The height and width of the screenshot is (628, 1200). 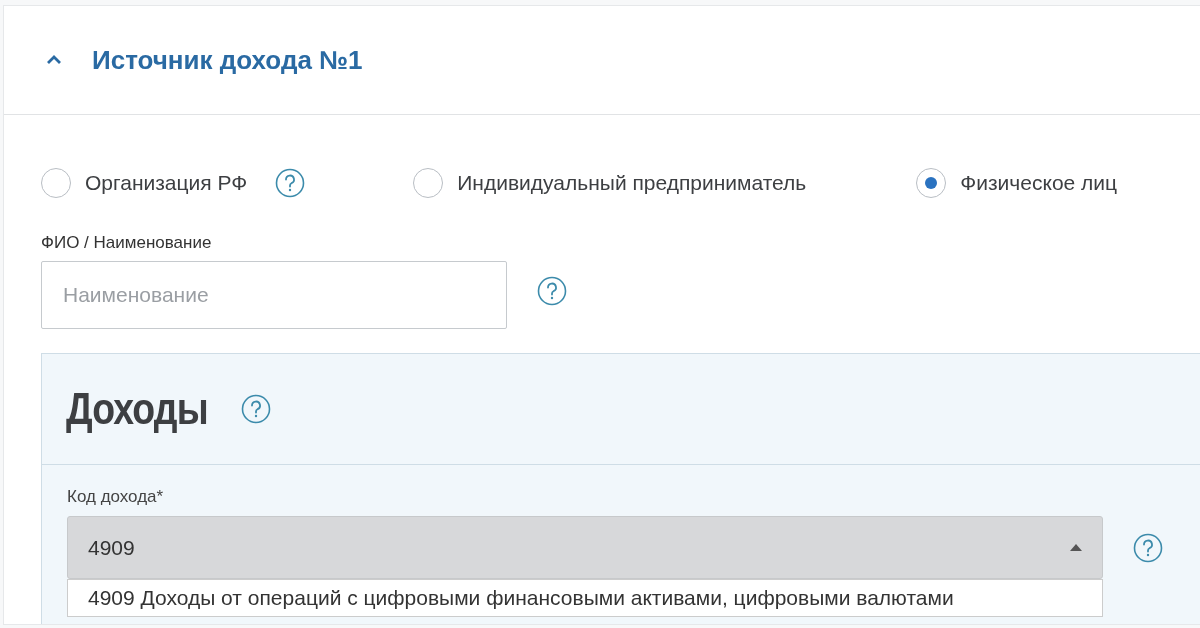 What do you see at coordinates (137, 409) in the screenshot?
I see `panel-title: Доходы` at bounding box center [137, 409].